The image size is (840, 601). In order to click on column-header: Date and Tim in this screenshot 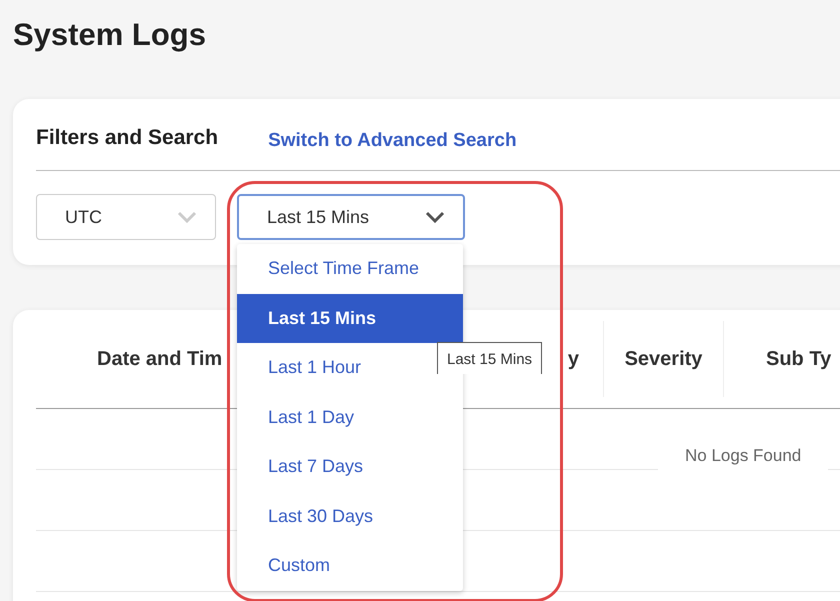, I will do `click(159, 359)`.